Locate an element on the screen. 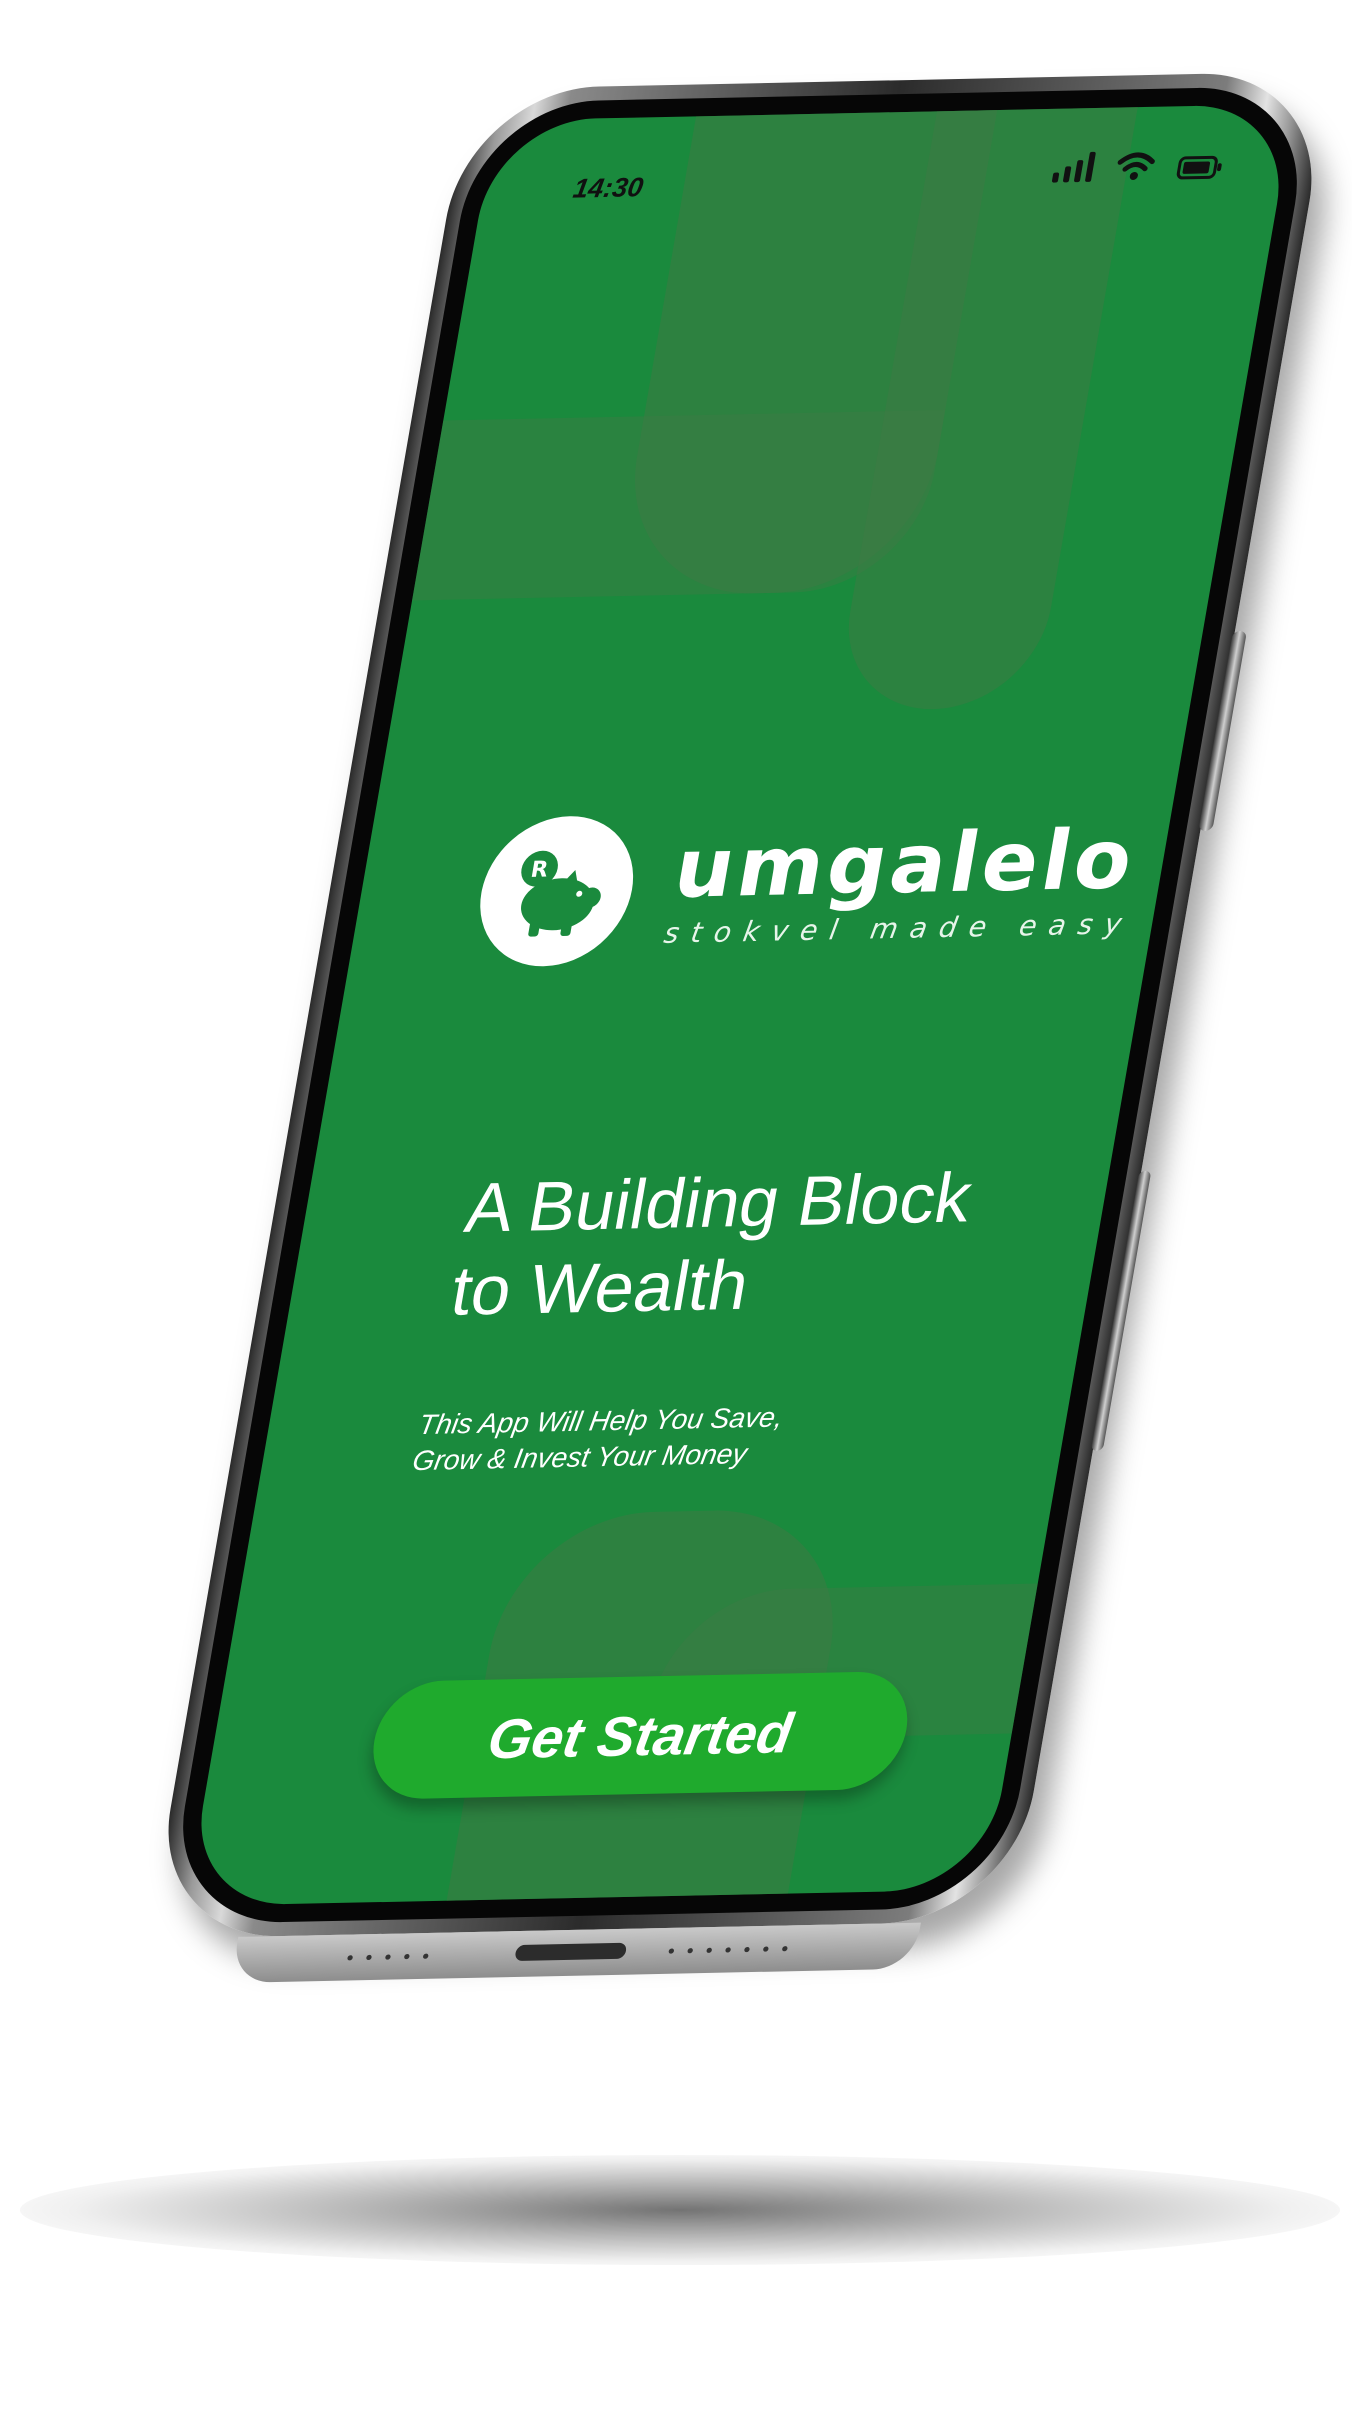 The image size is (1352, 2432). battery-icon is located at coordinates (1200, 167).